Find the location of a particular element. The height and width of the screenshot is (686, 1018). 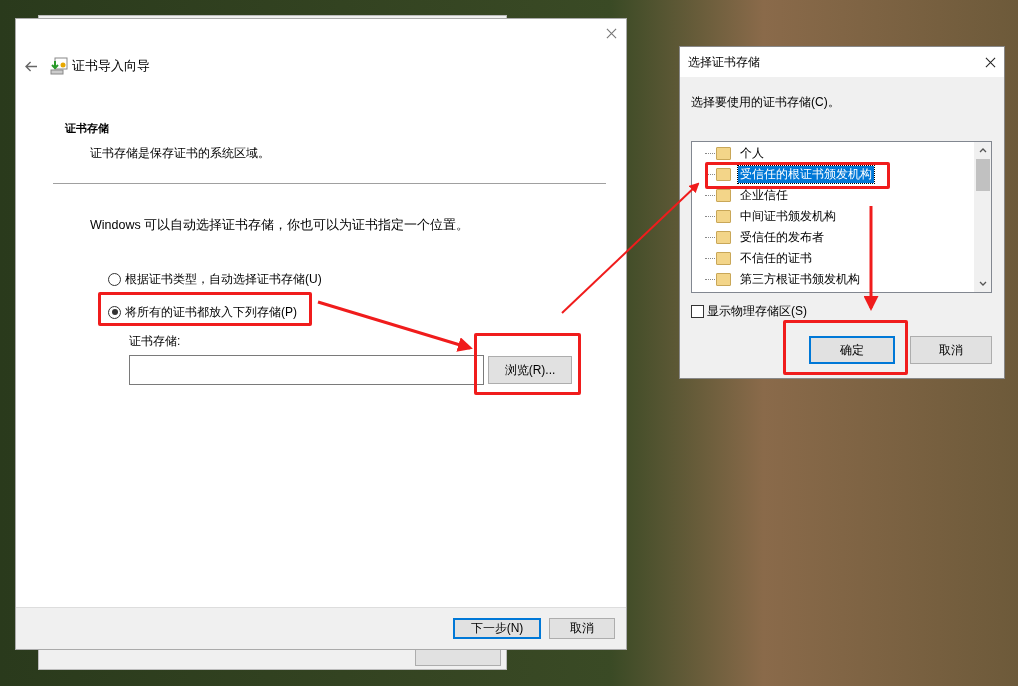

scroll-up-icon is located at coordinates (982, 150).